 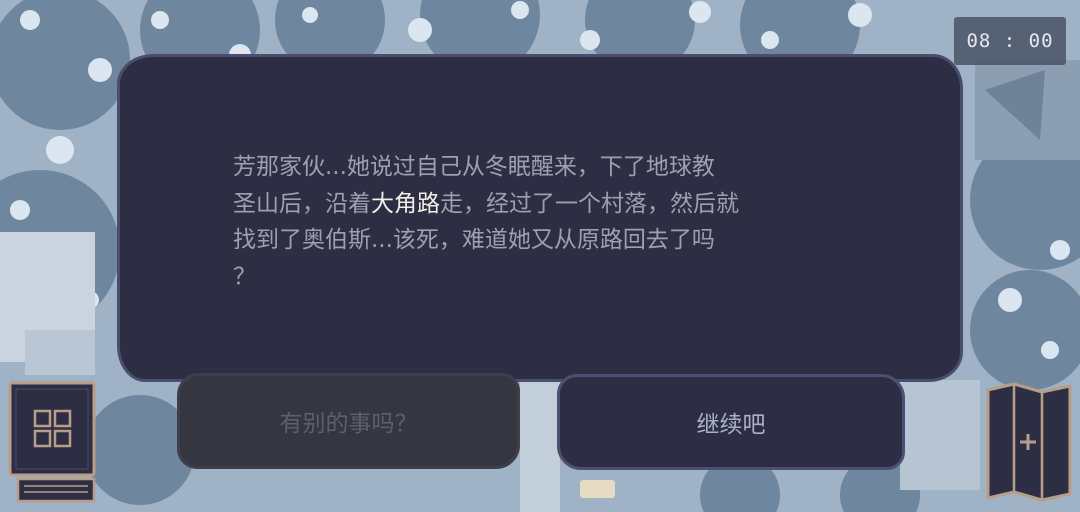 I want to click on grid-icon, so click(x=52, y=442).